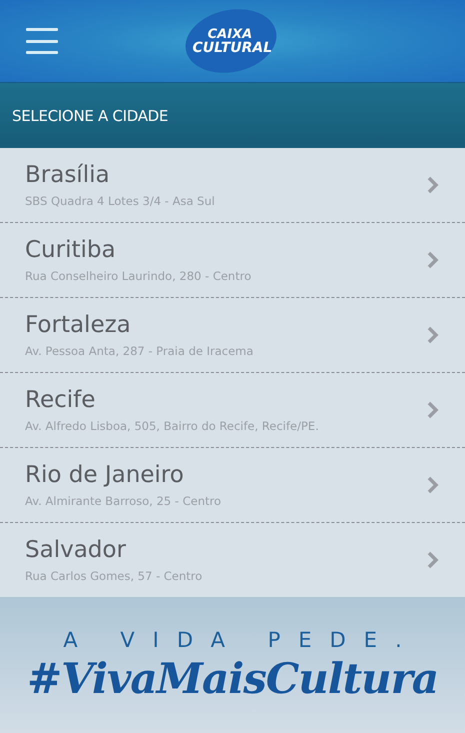  What do you see at coordinates (232, 410) in the screenshot?
I see `city-item: Recife Av. Alfredo Lisboa, 505, Bairro do Recife, Recife/PE.` at bounding box center [232, 410].